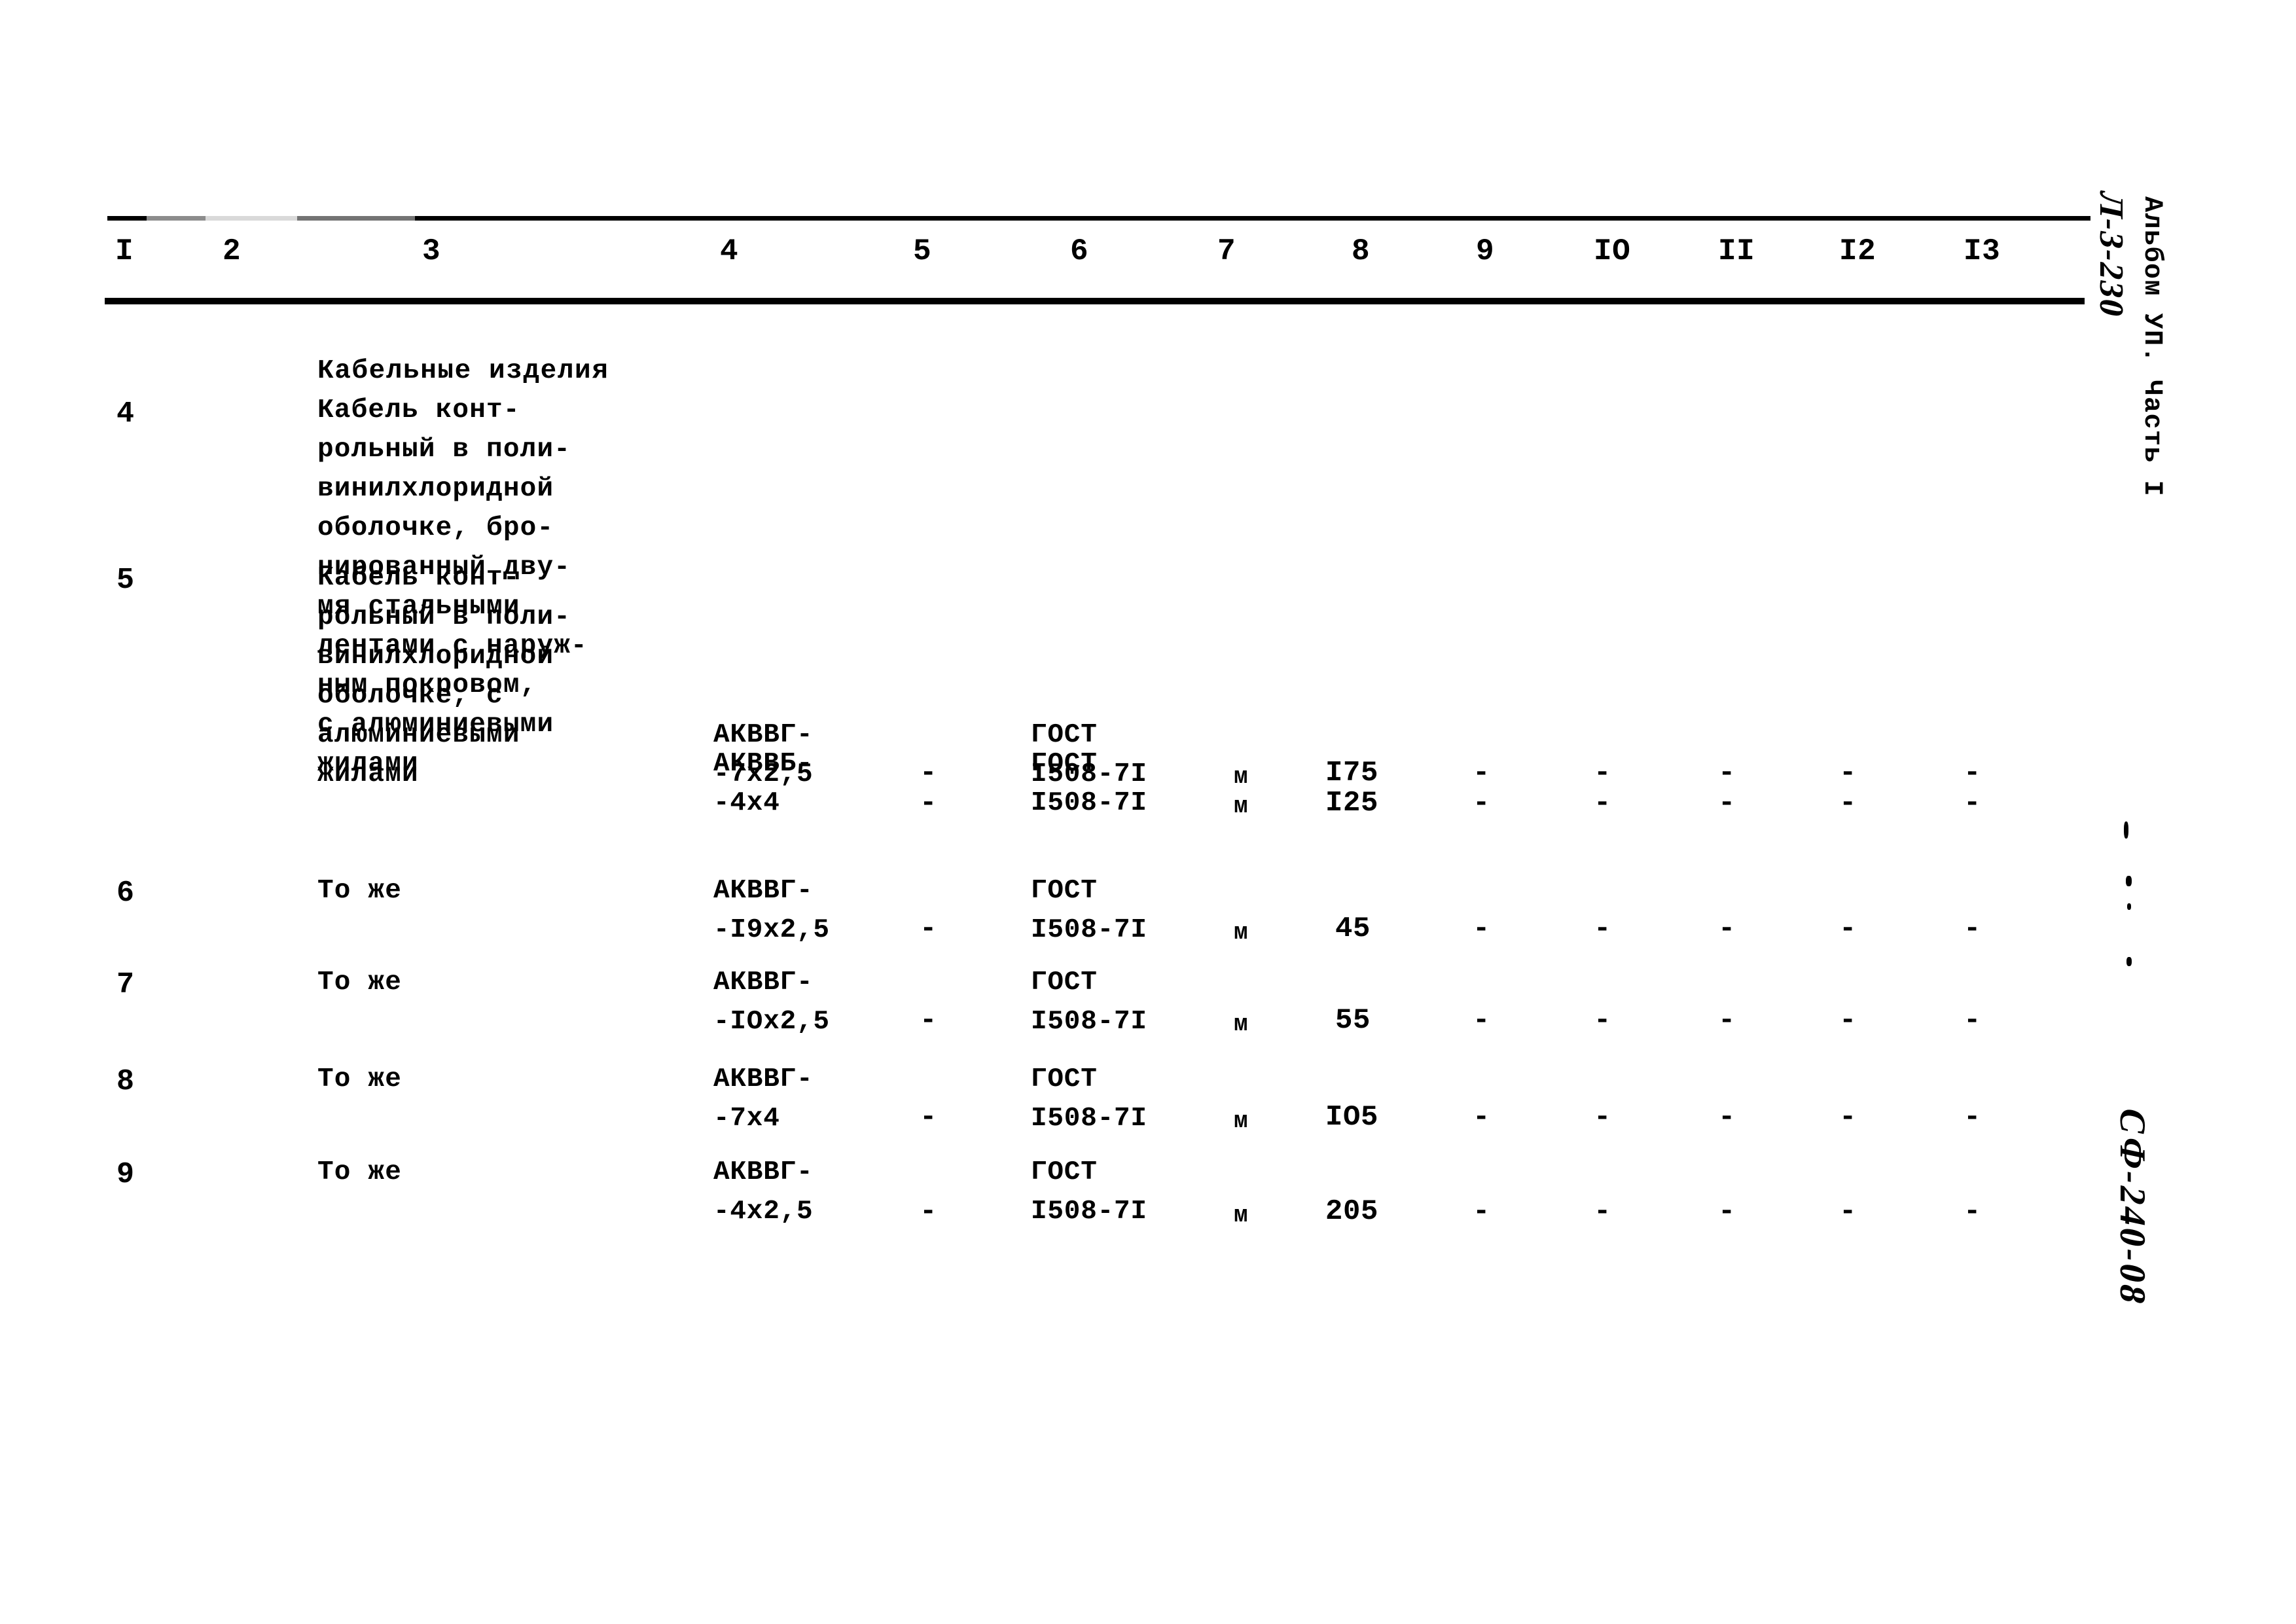 This screenshot has height=1624, width=2296. What do you see at coordinates (1612, 251) in the screenshot?
I see `column-header-10: IO` at bounding box center [1612, 251].